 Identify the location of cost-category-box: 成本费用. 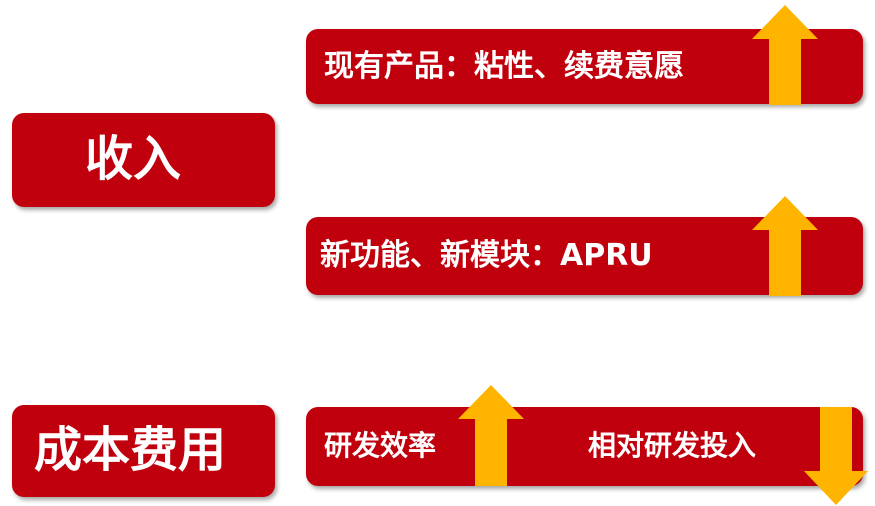
(143, 451).